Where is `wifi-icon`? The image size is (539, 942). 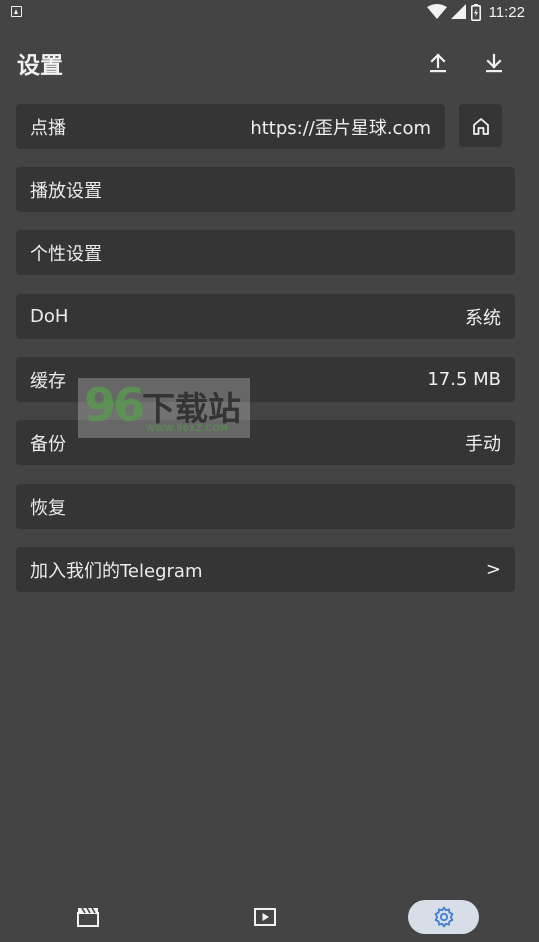
wifi-icon is located at coordinates (436, 11).